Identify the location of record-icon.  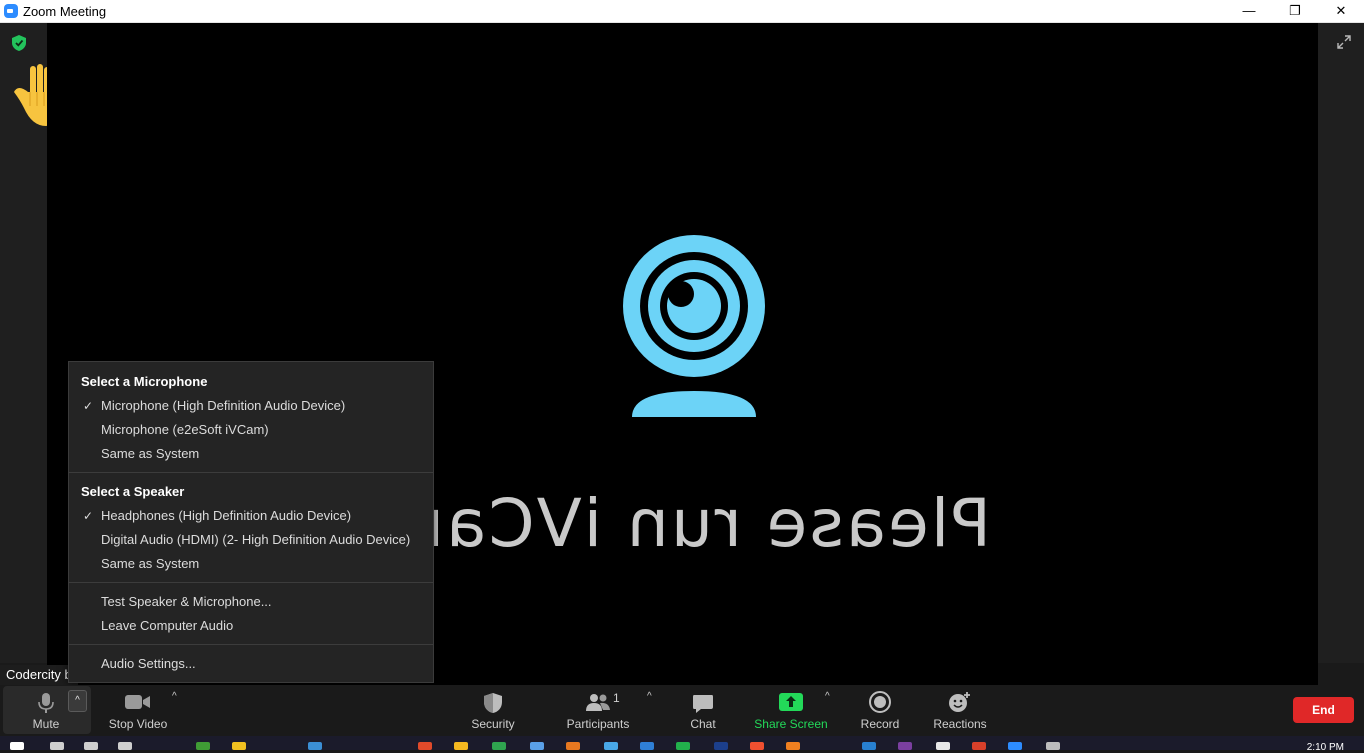
(880, 702).